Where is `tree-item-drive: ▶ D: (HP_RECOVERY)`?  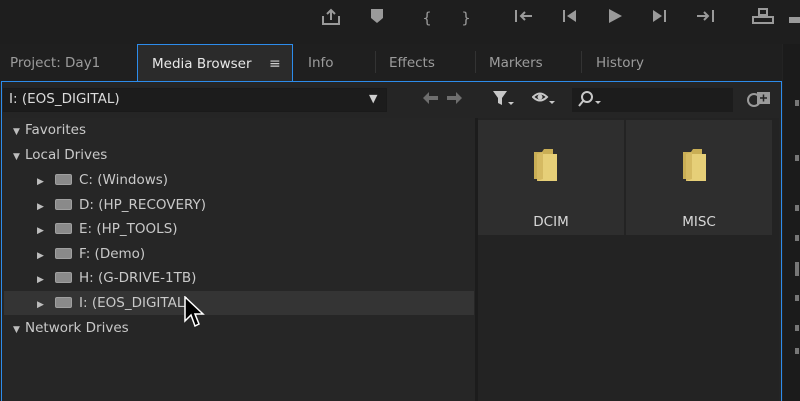
tree-item-drive: ▶ D: (HP_RECOVERY) is located at coordinates (121, 205).